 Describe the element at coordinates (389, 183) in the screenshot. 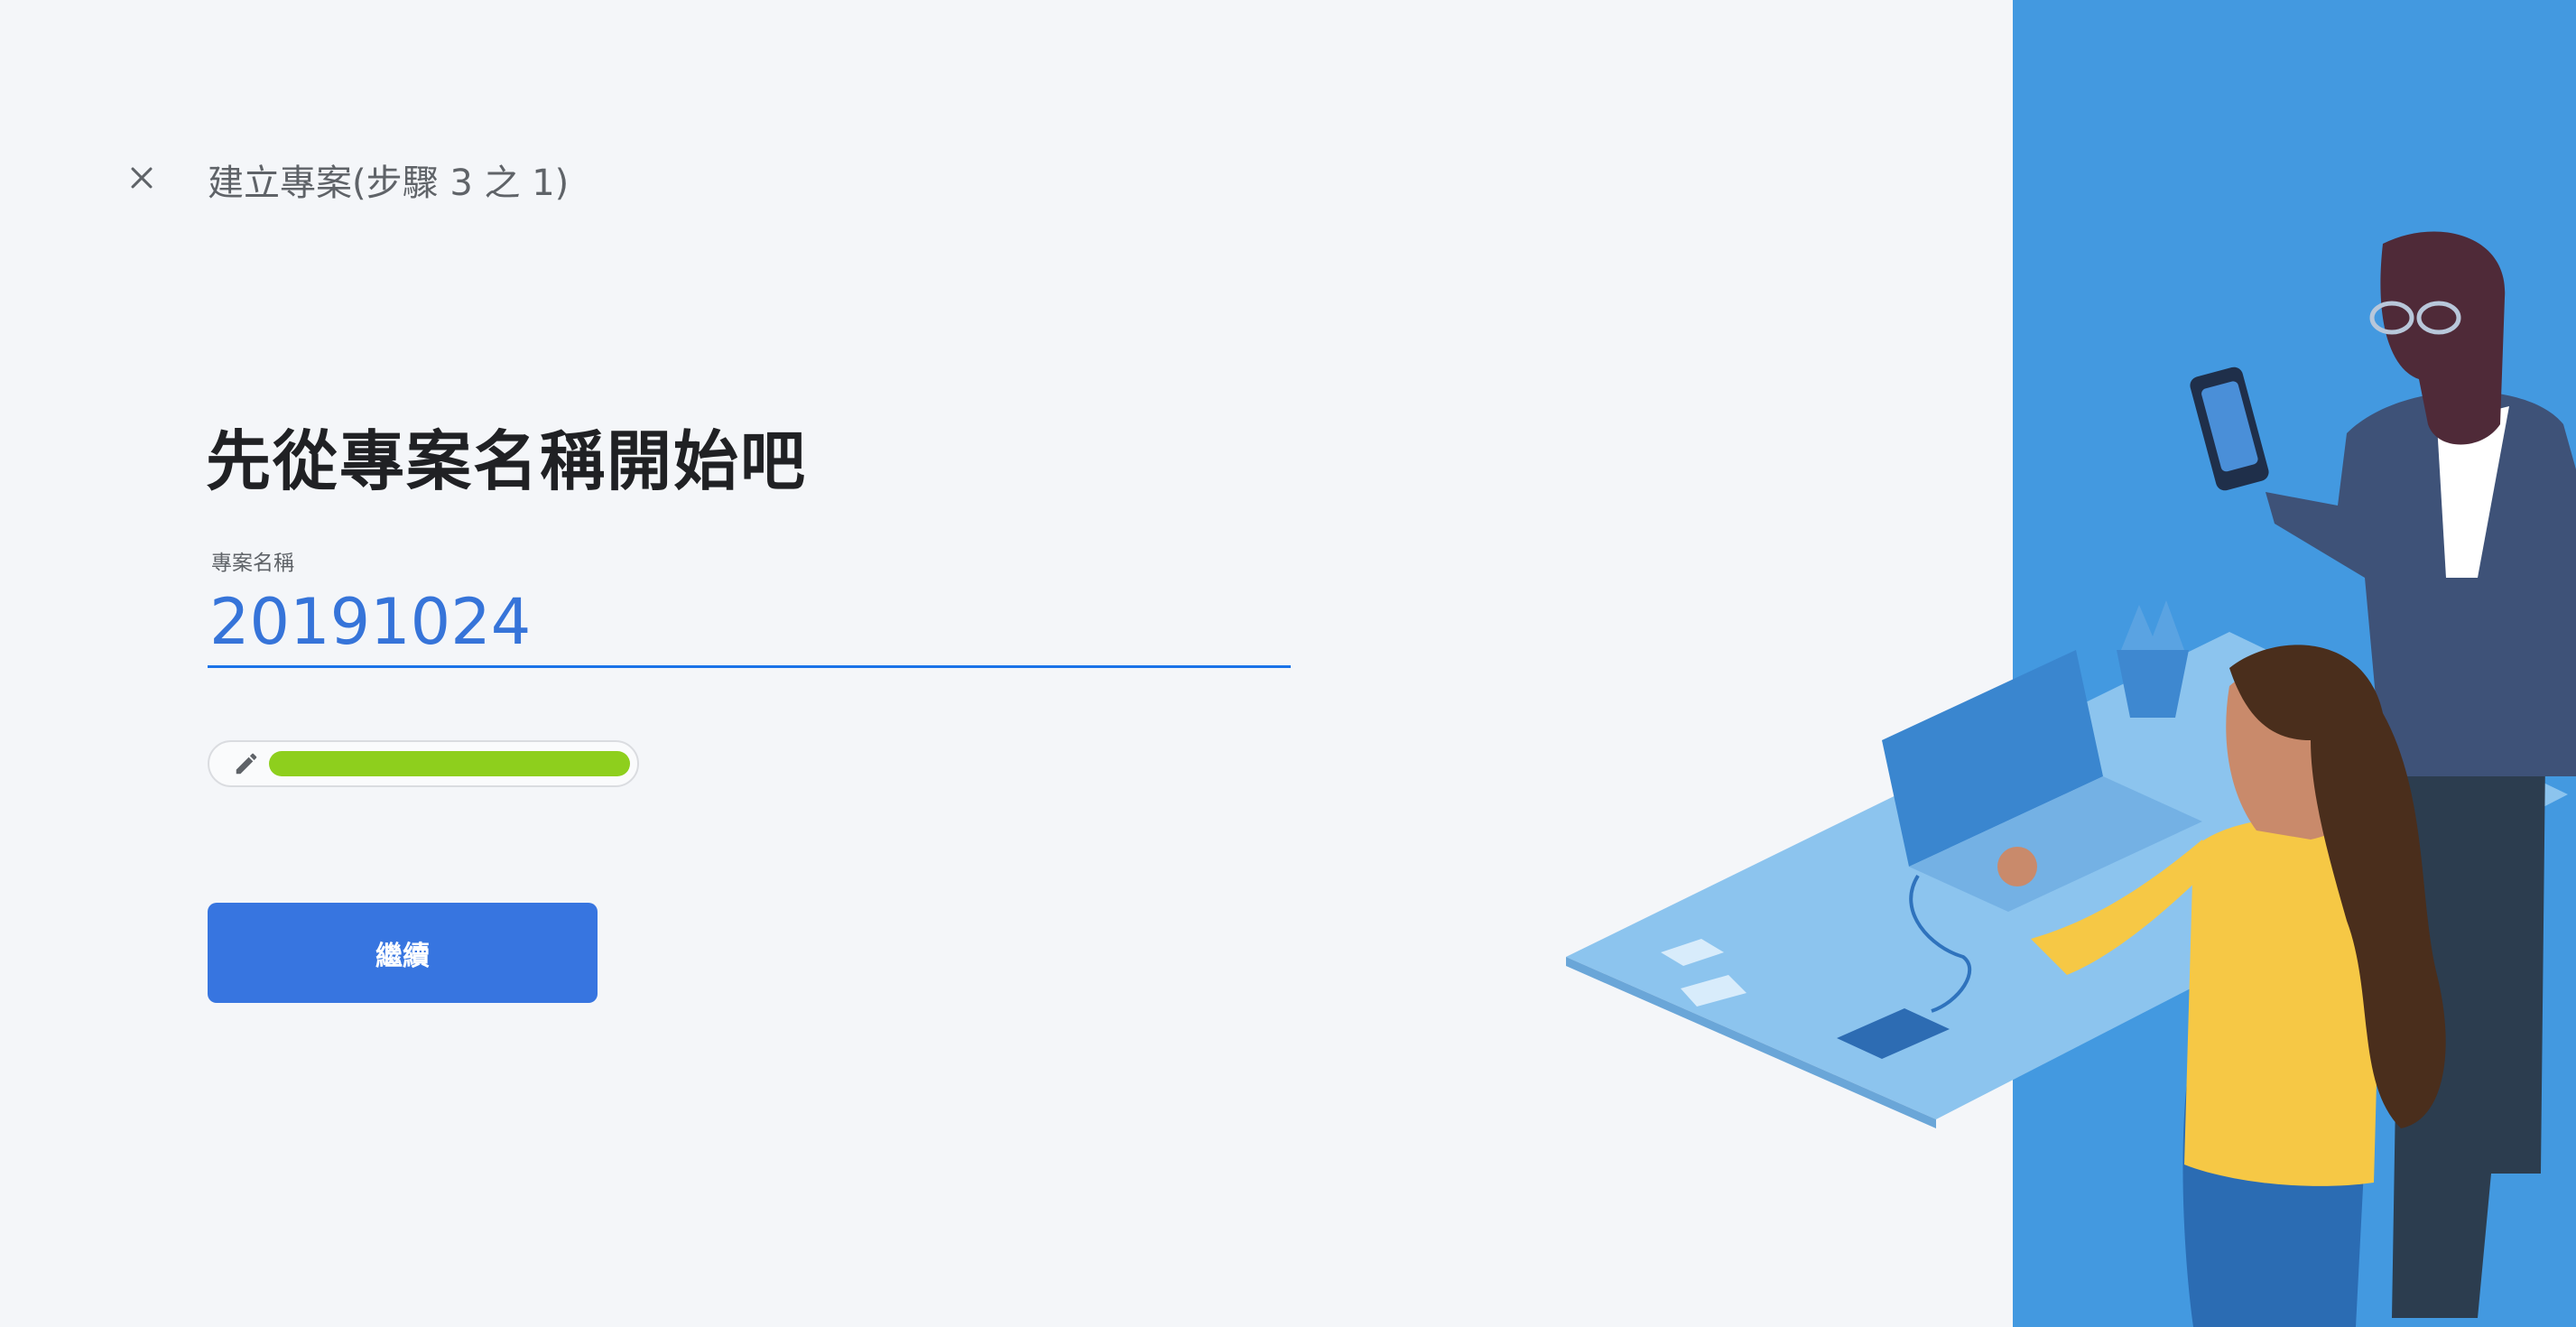

I see `step-title: 建立專案(步驟 3 之 1)` at that location.